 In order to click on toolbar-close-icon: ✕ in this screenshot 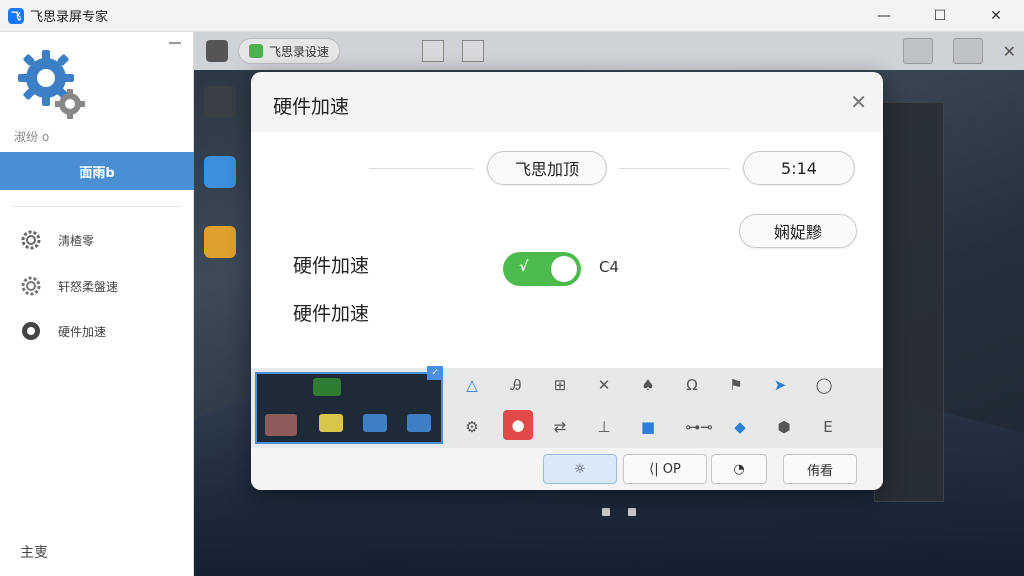, I will do `click(1009, 51)`.